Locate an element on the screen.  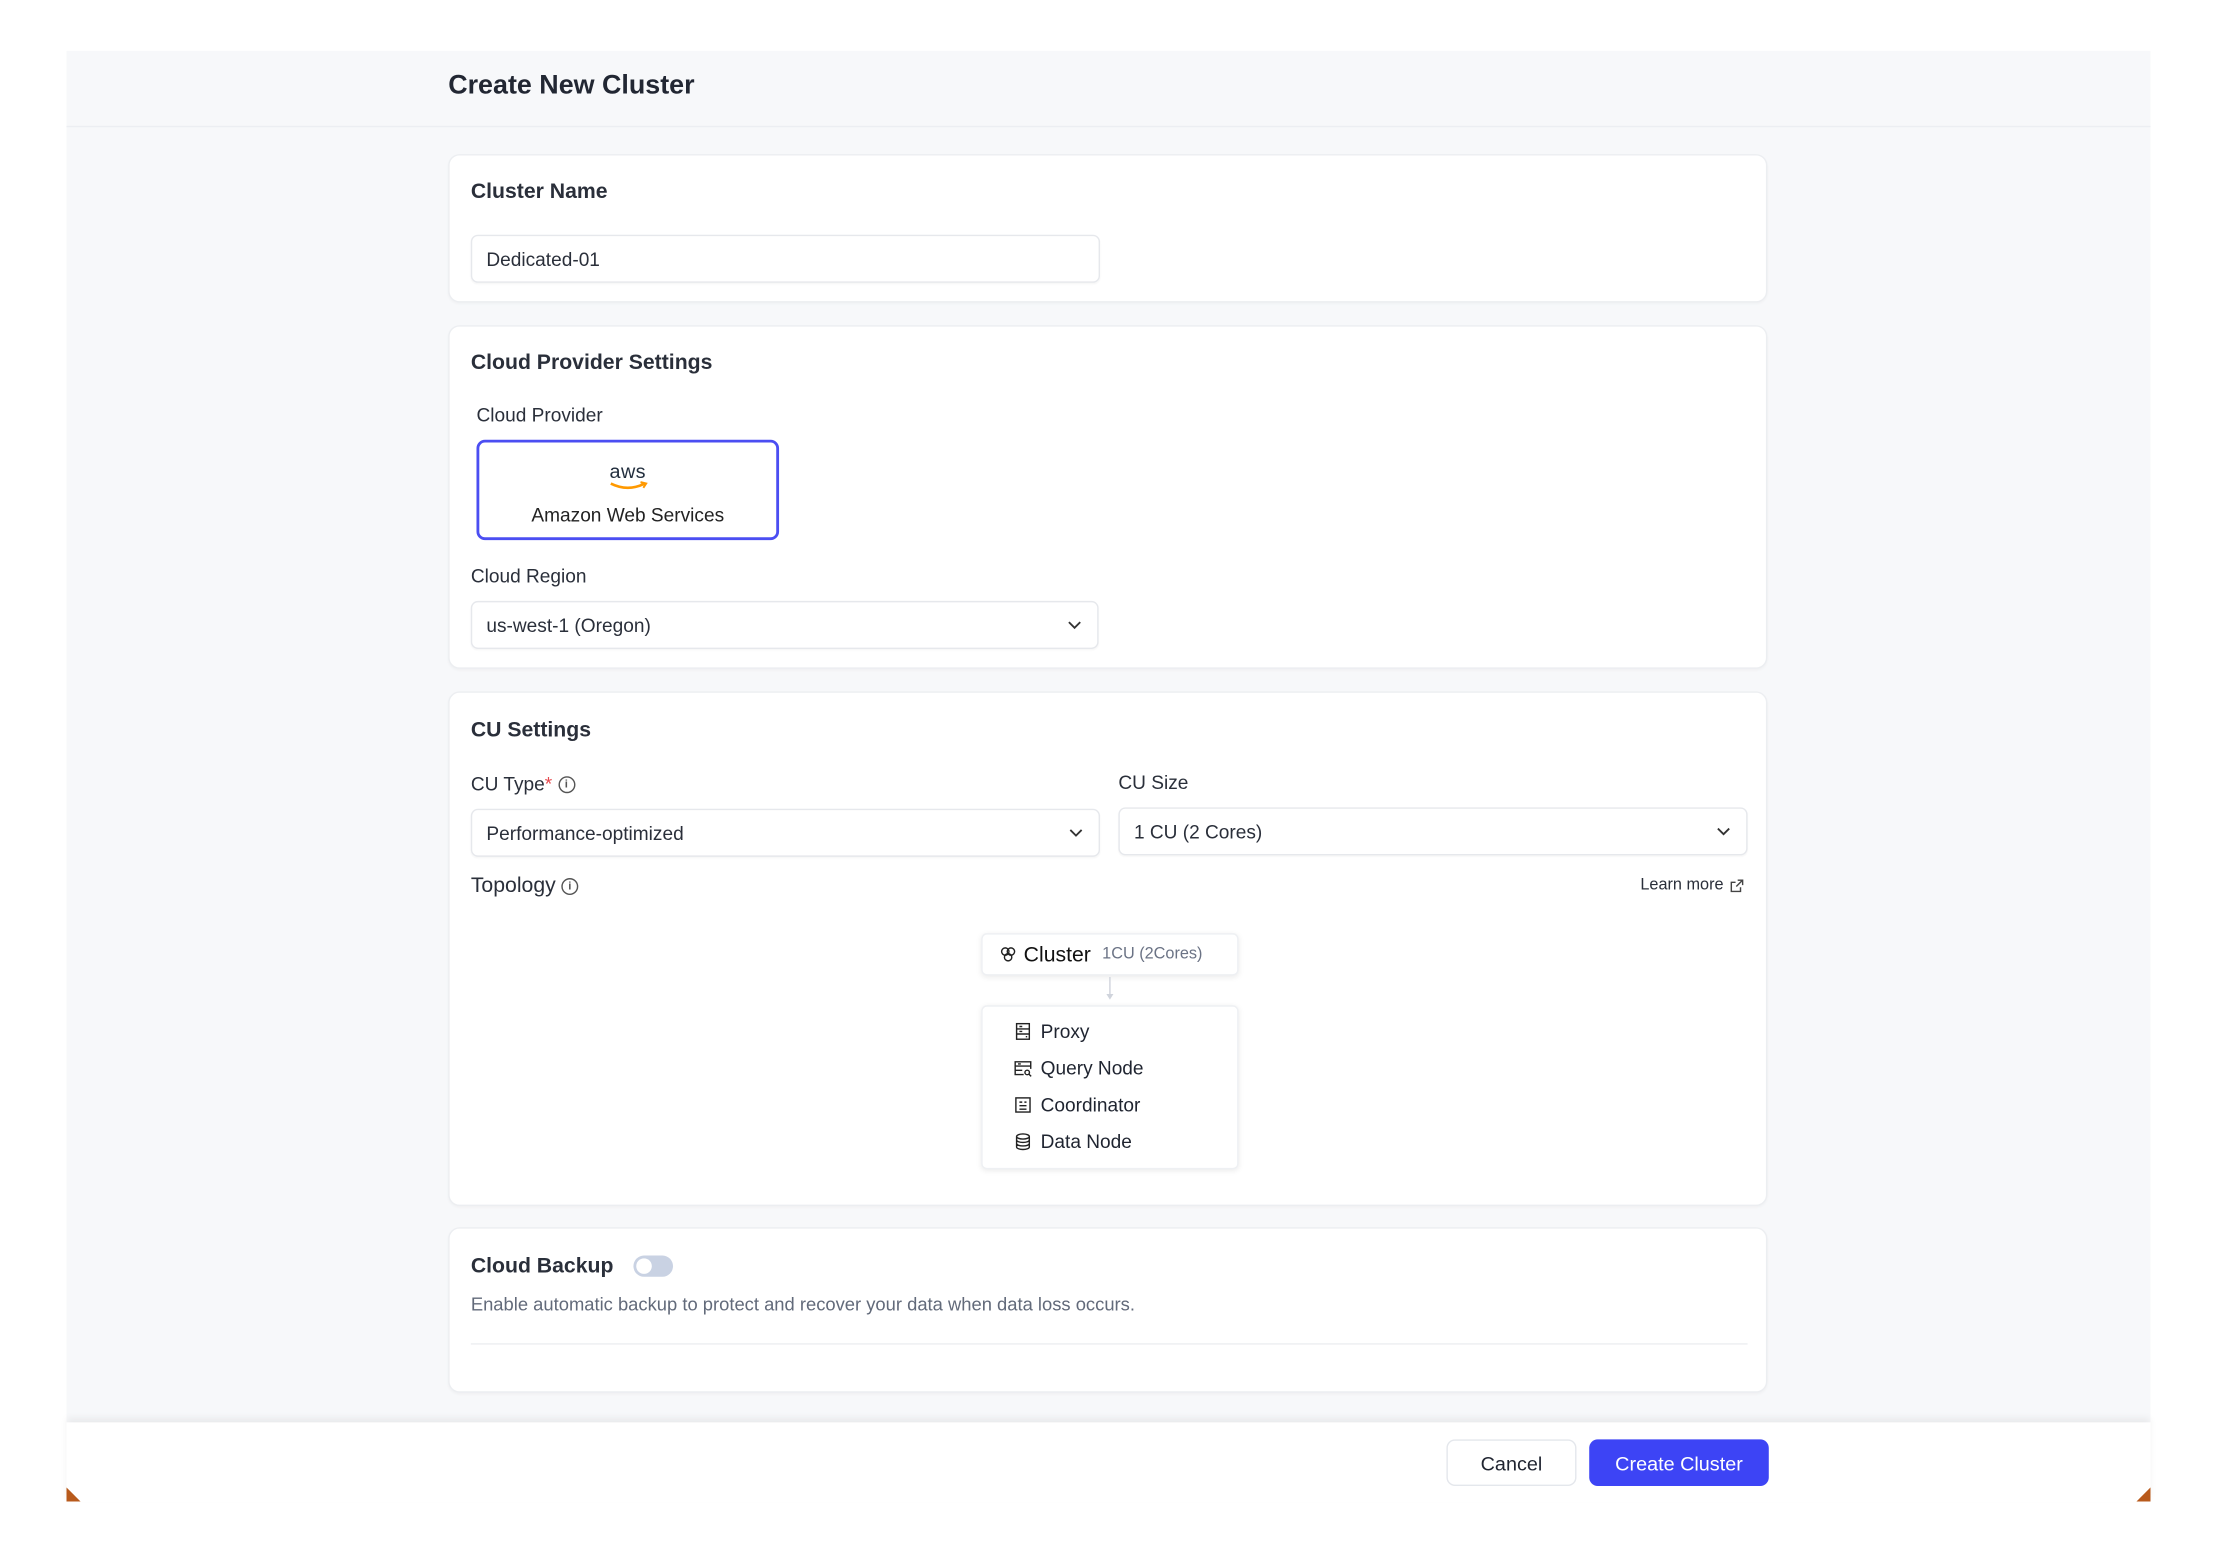
topology-cluster-node: Cluster 1CU (2Cores) is located at coordinates (1110, 954).